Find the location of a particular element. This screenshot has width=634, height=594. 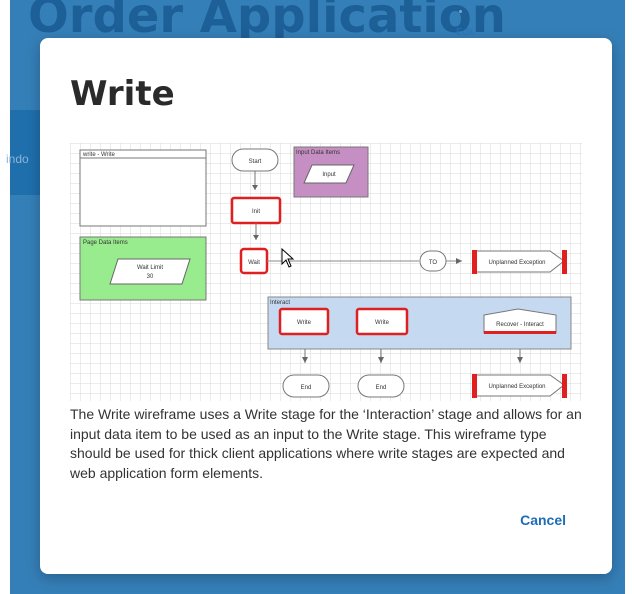

background-side-label: indo is located at coordinates (17, 159).